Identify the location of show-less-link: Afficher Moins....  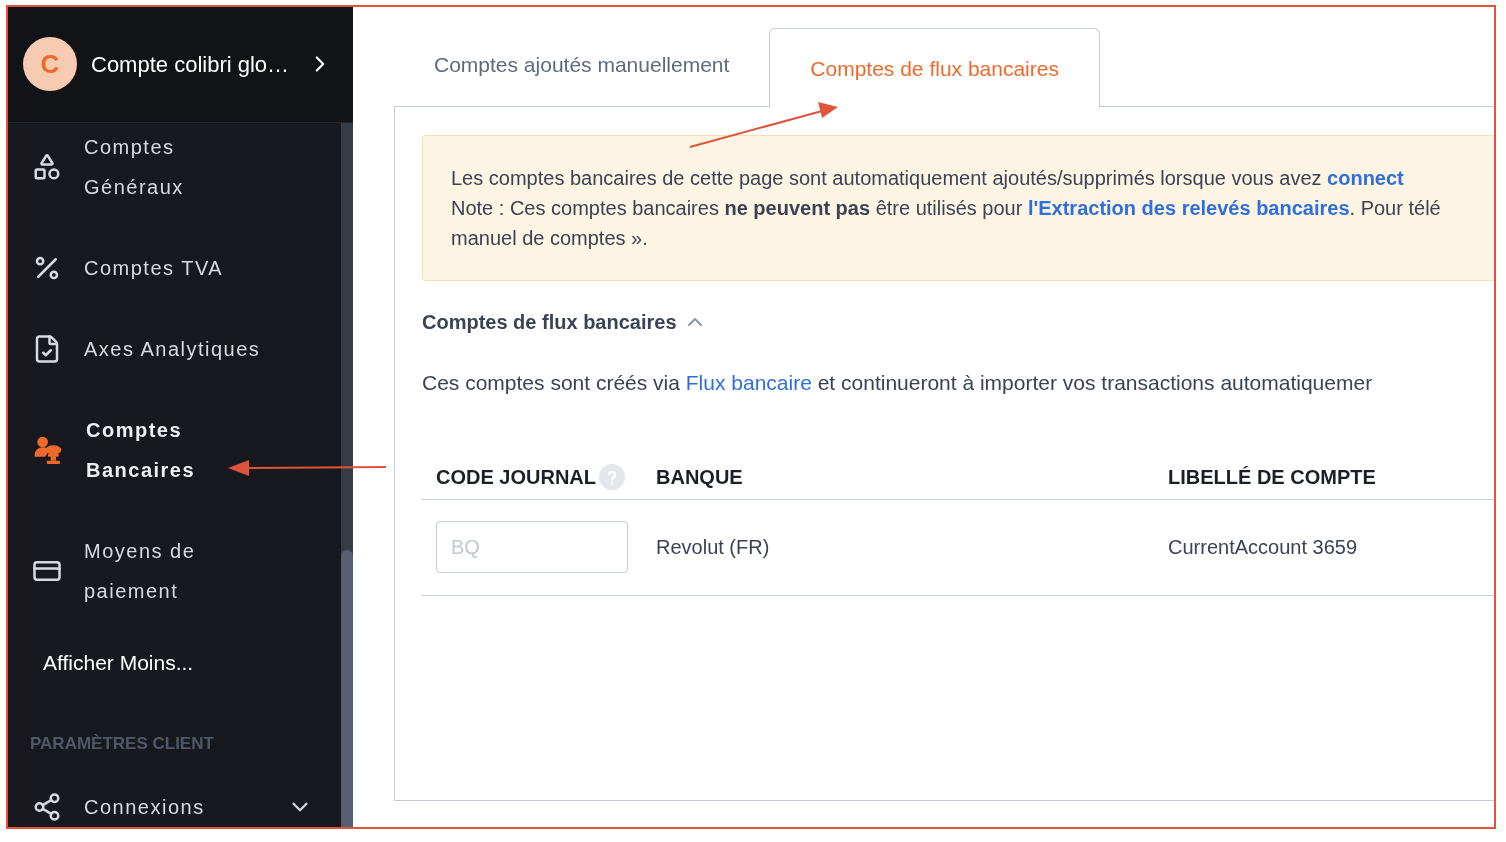
(174, 662).